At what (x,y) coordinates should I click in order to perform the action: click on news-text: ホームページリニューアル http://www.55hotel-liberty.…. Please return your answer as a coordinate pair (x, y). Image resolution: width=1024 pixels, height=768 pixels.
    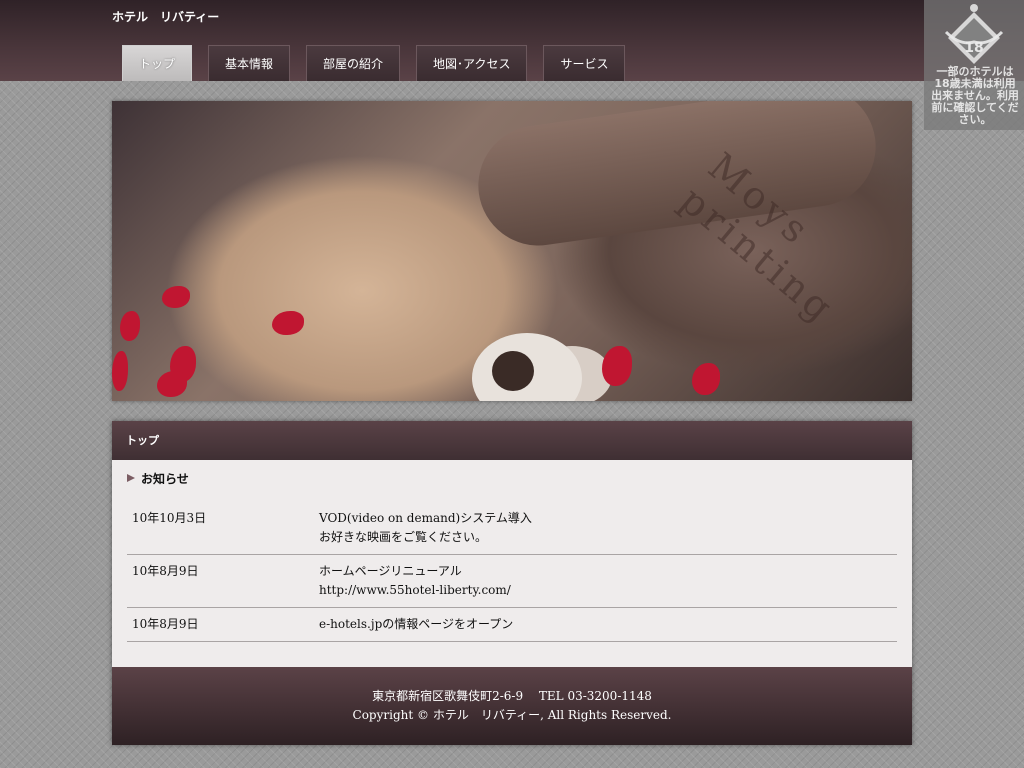
    Looking at the image, I should click on (605, 581).